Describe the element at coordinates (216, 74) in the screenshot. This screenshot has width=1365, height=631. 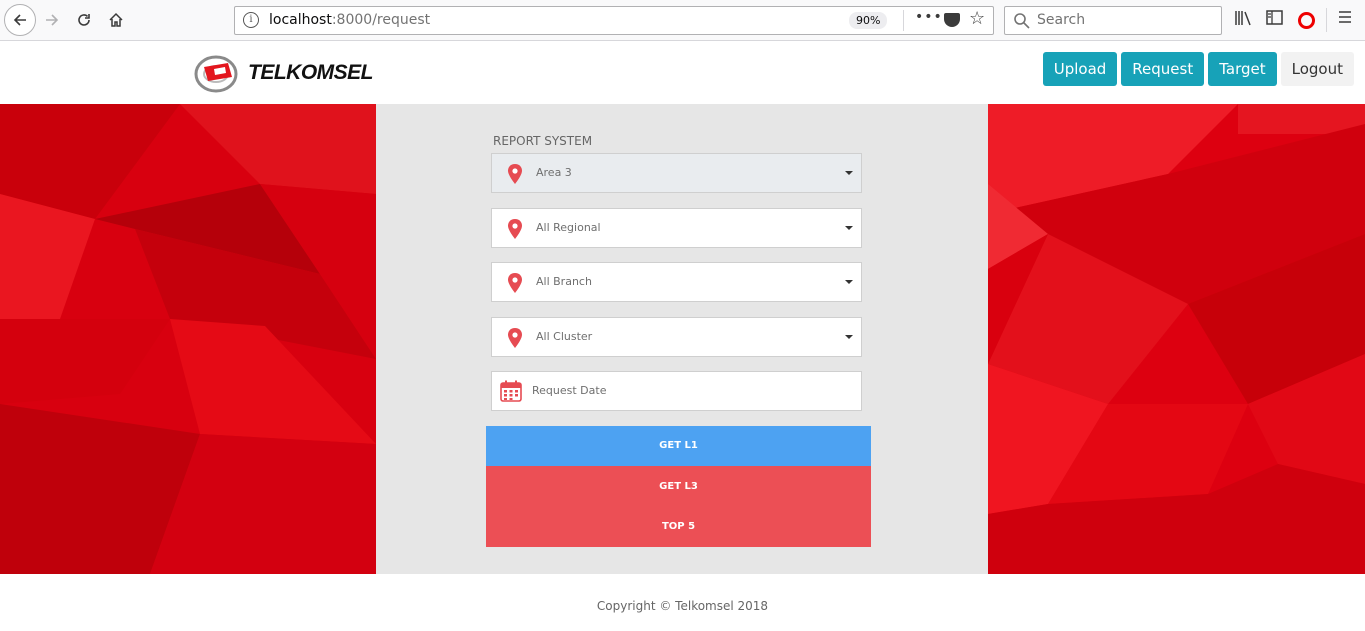
I see `telkomsel-logo-mark-icon` at that location.